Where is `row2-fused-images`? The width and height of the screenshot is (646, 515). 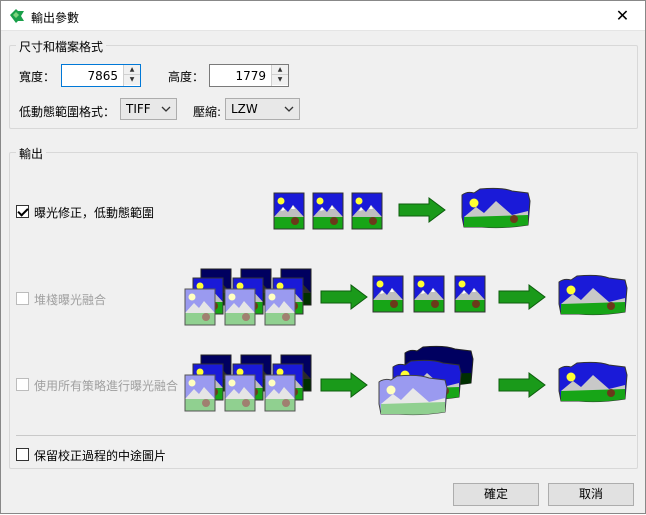 row2-fused-images is located at coordinates (429, 294).